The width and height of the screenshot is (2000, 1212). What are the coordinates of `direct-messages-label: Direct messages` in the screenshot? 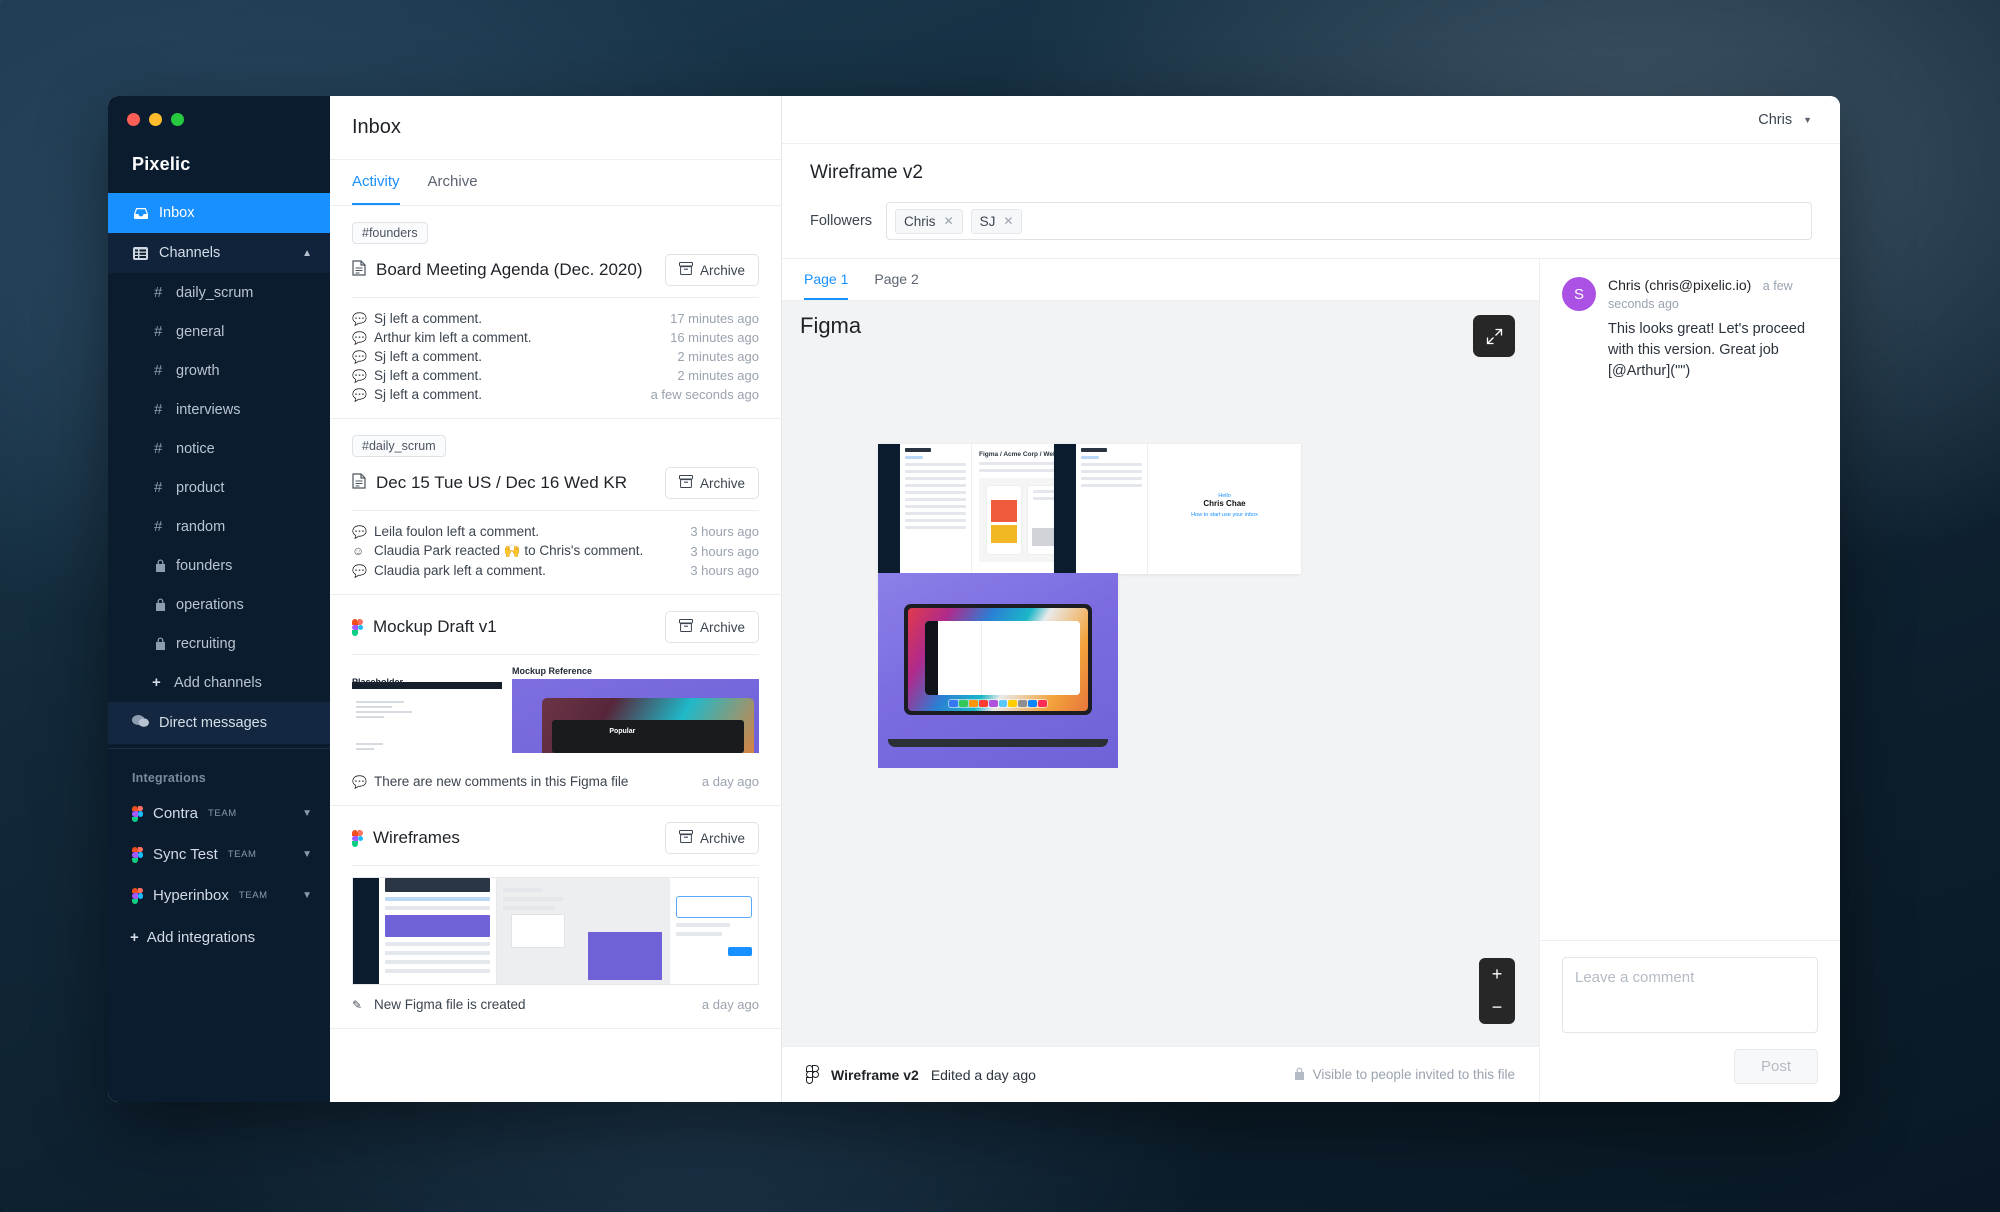 It's located at (213, 723).